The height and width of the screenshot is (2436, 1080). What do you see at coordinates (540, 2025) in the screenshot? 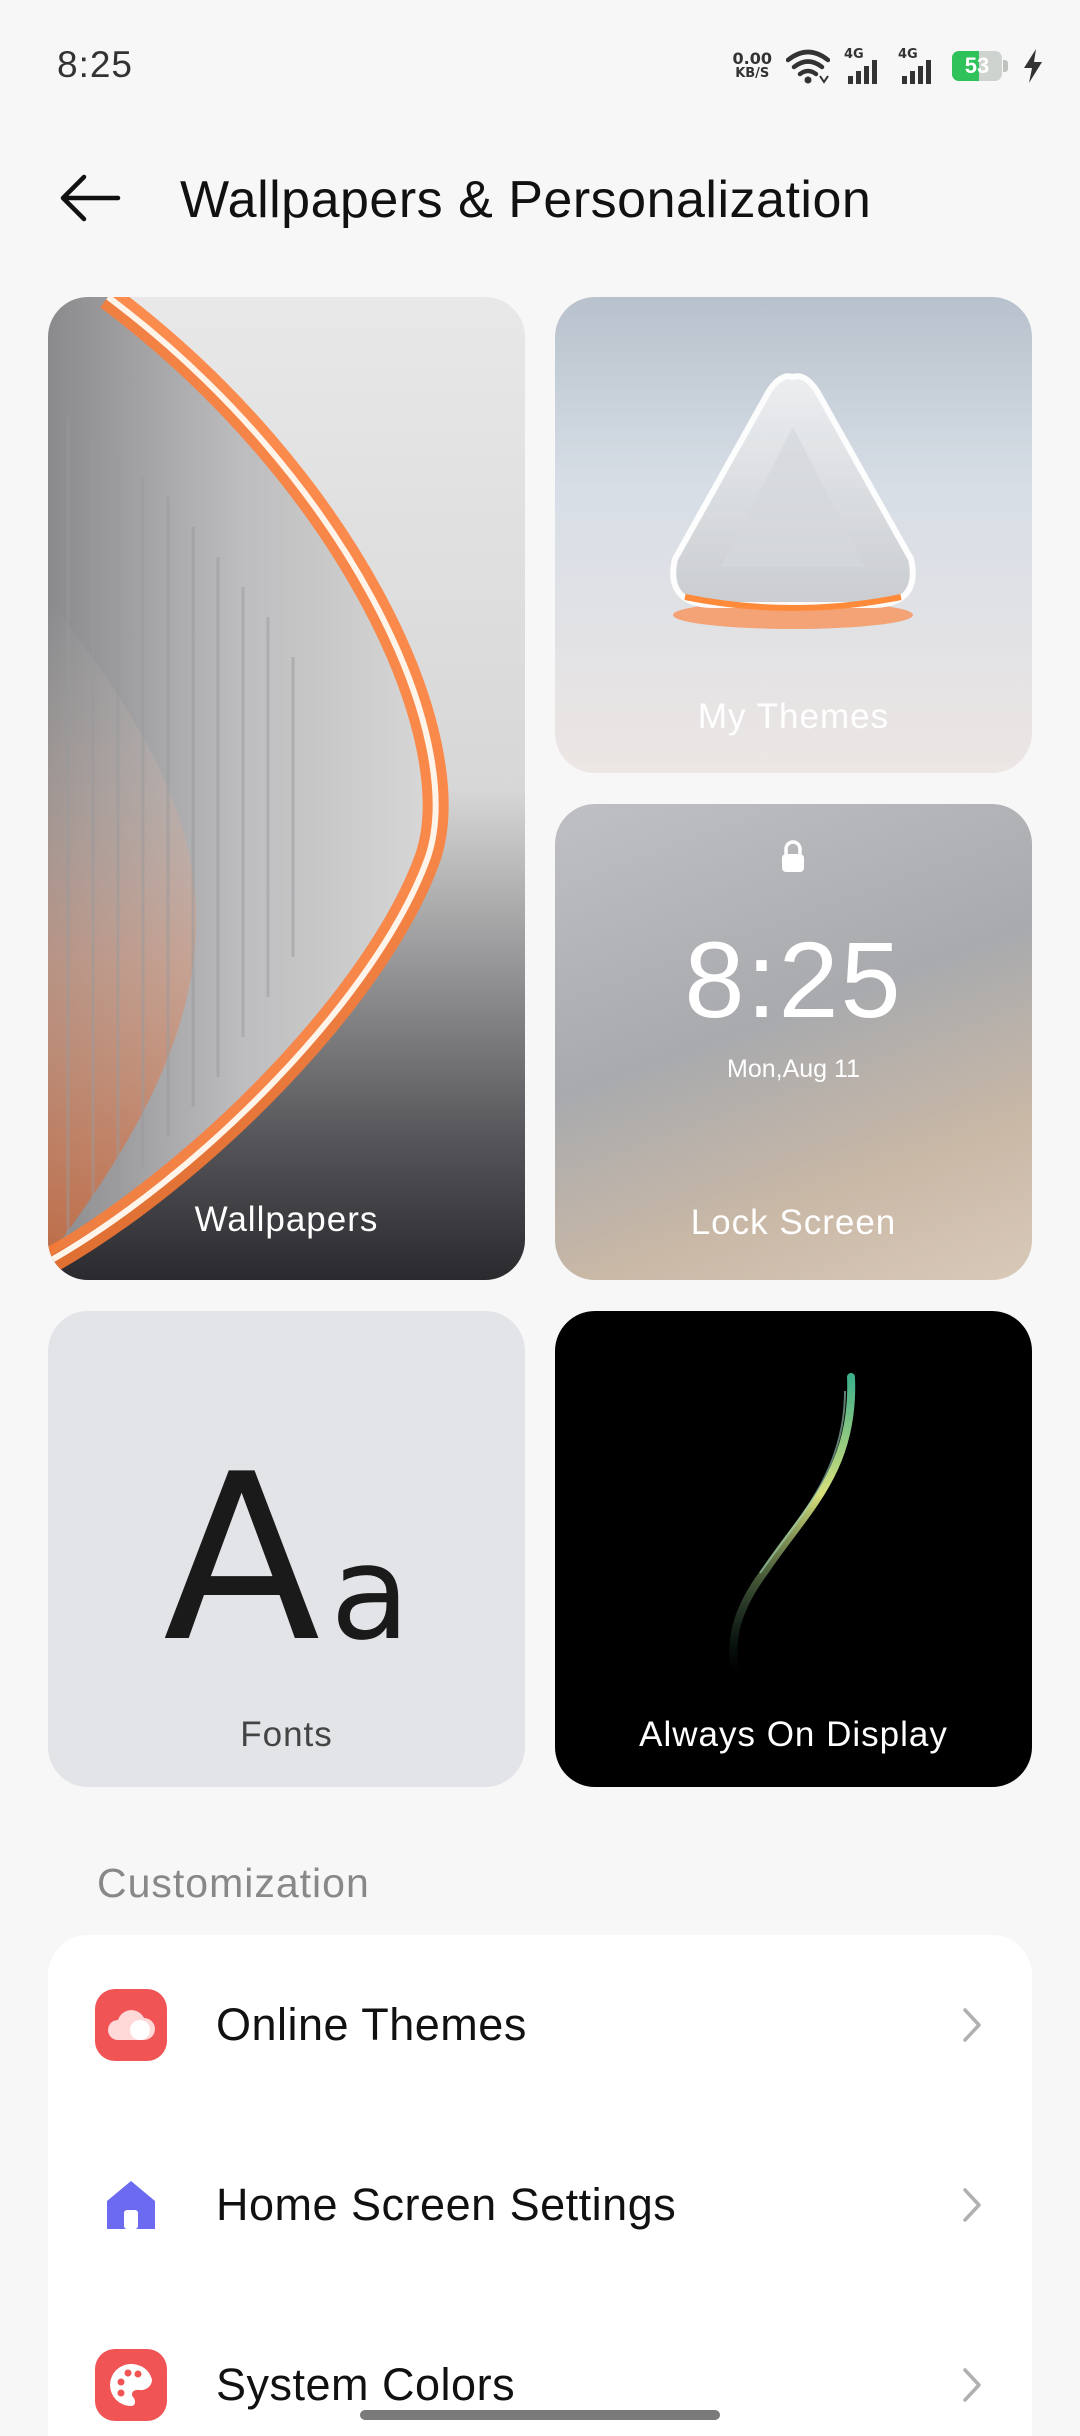
I see `list-item-online-themes: Online Themes` at bounding box center [540, 2025].